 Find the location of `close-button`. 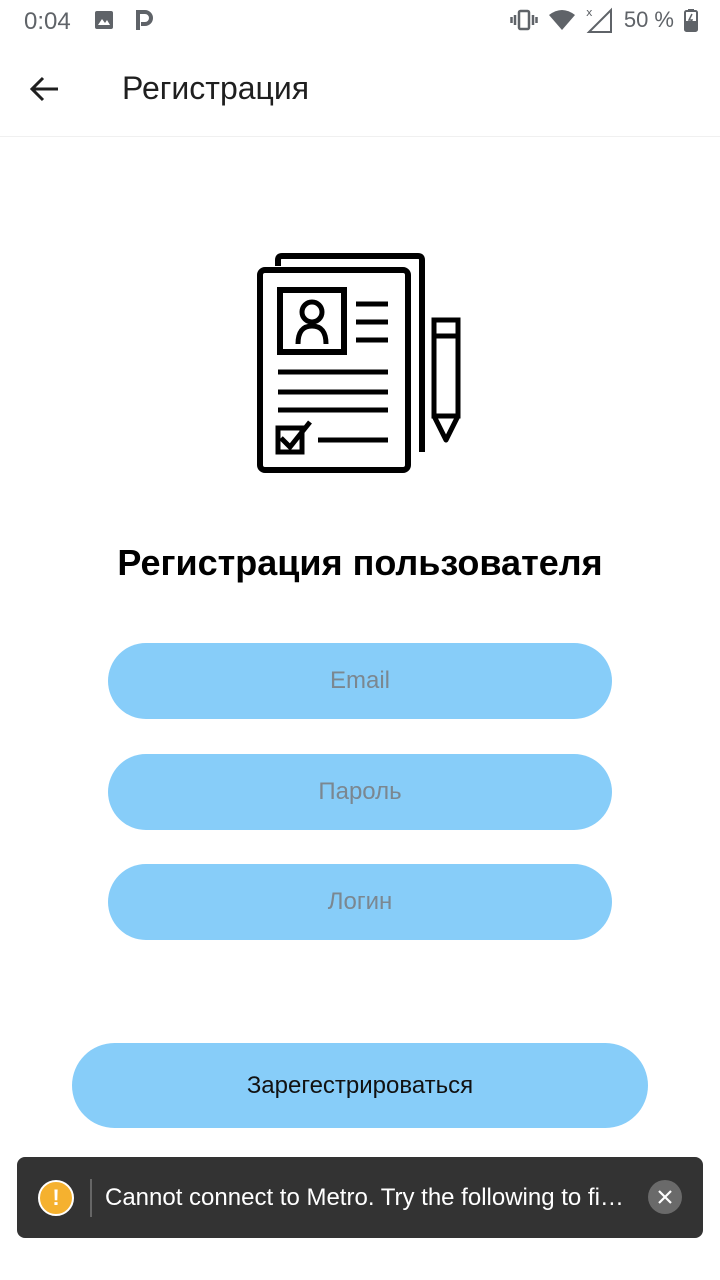

close-button is located at coordinates (665, 1197).